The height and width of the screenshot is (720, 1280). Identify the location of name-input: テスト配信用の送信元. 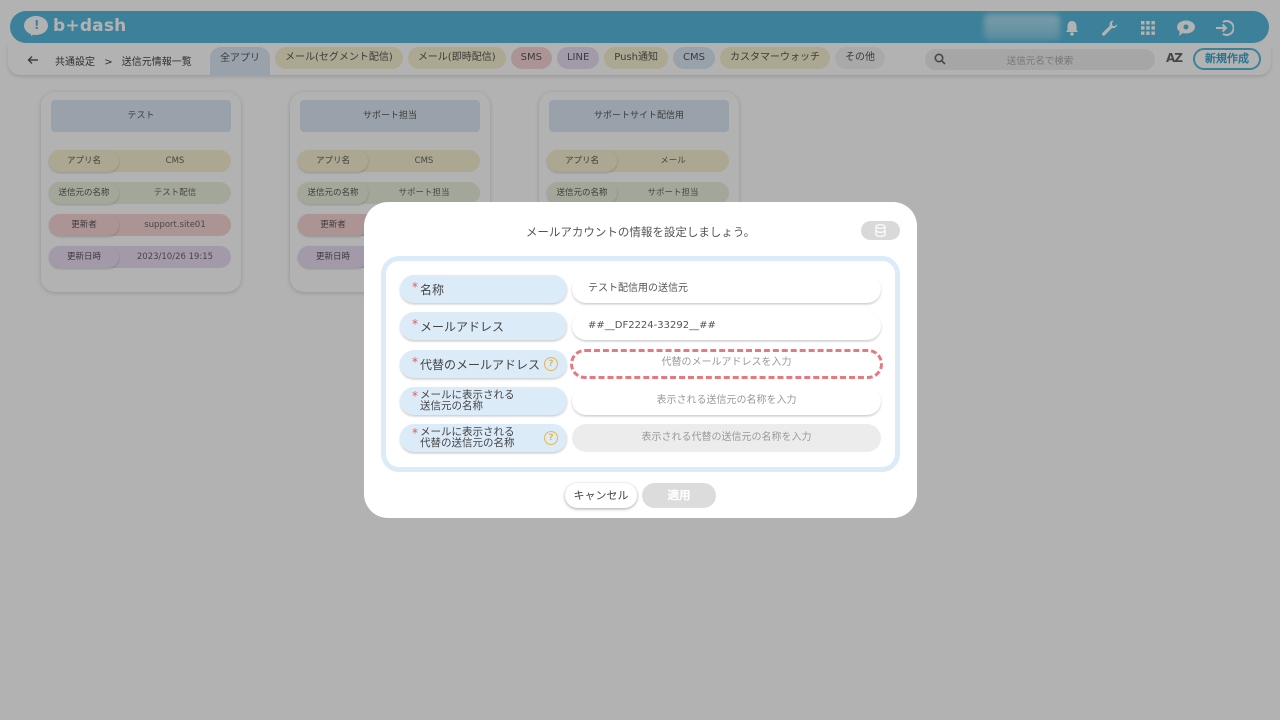
(726, 289).